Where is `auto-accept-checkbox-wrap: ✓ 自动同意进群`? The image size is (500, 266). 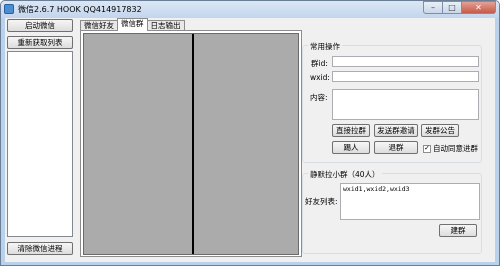 auto-accept-checkbox-wrap: ✓ 自动同意进群 is located at coordinates (450, 148).